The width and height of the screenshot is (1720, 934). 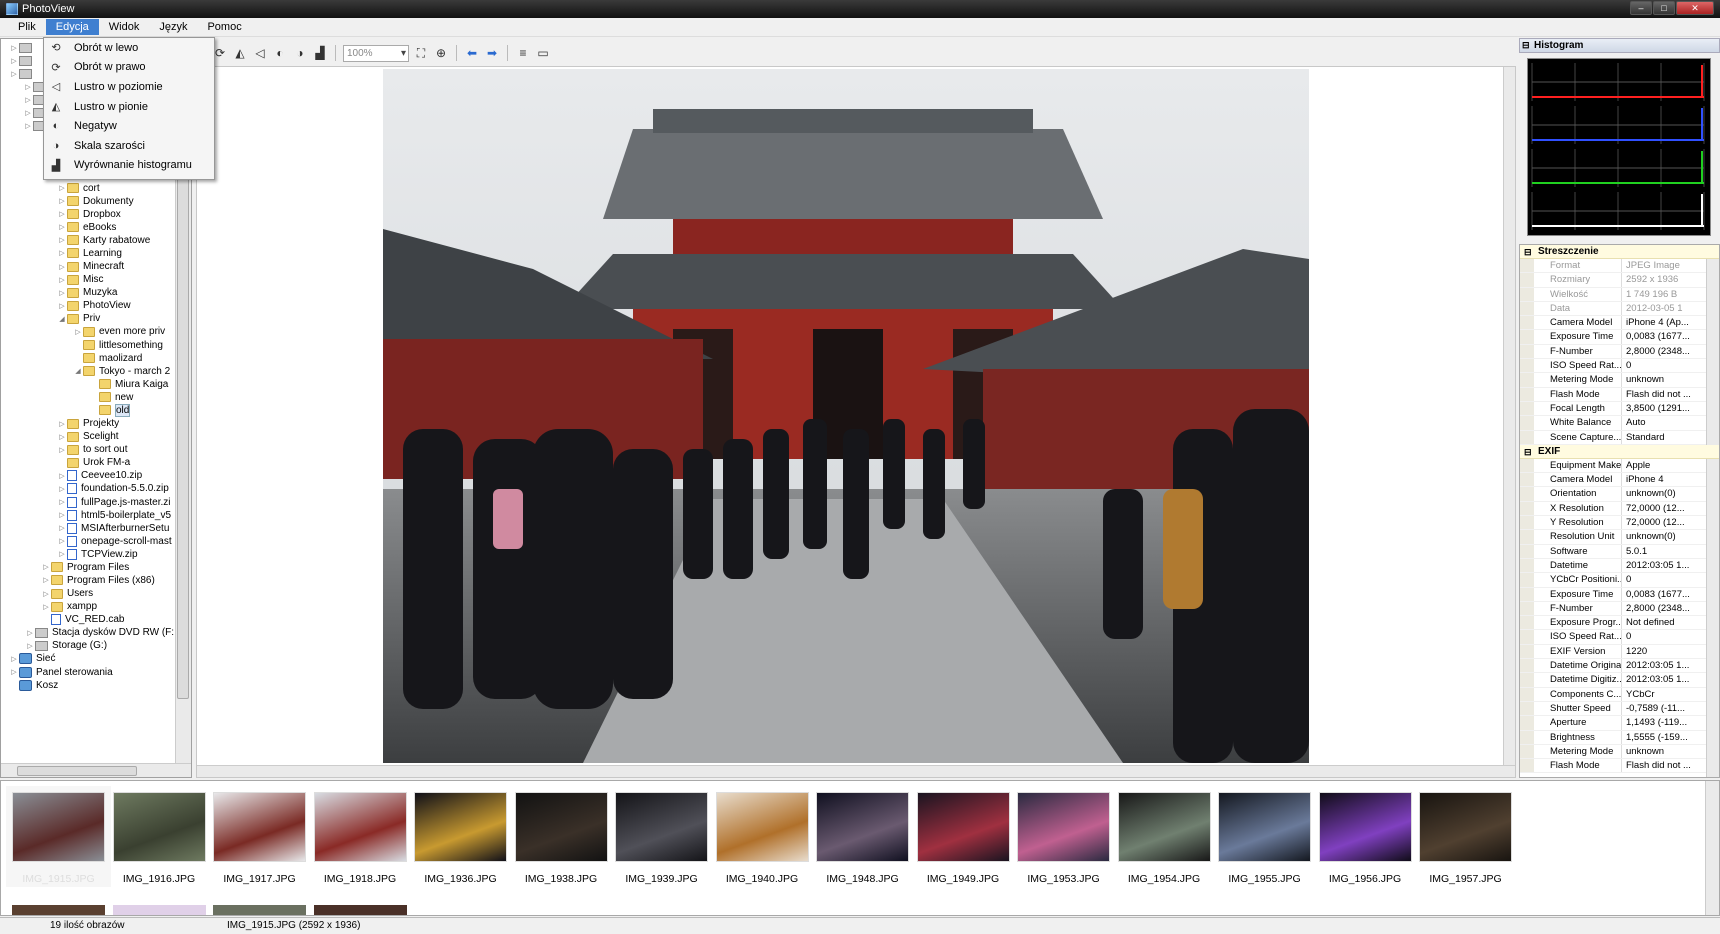 What do you see at coordinates (159, 836) in the screenshot?
I see `thumbnail: IMG_1916.JPG` at bounding box center [159, 836].